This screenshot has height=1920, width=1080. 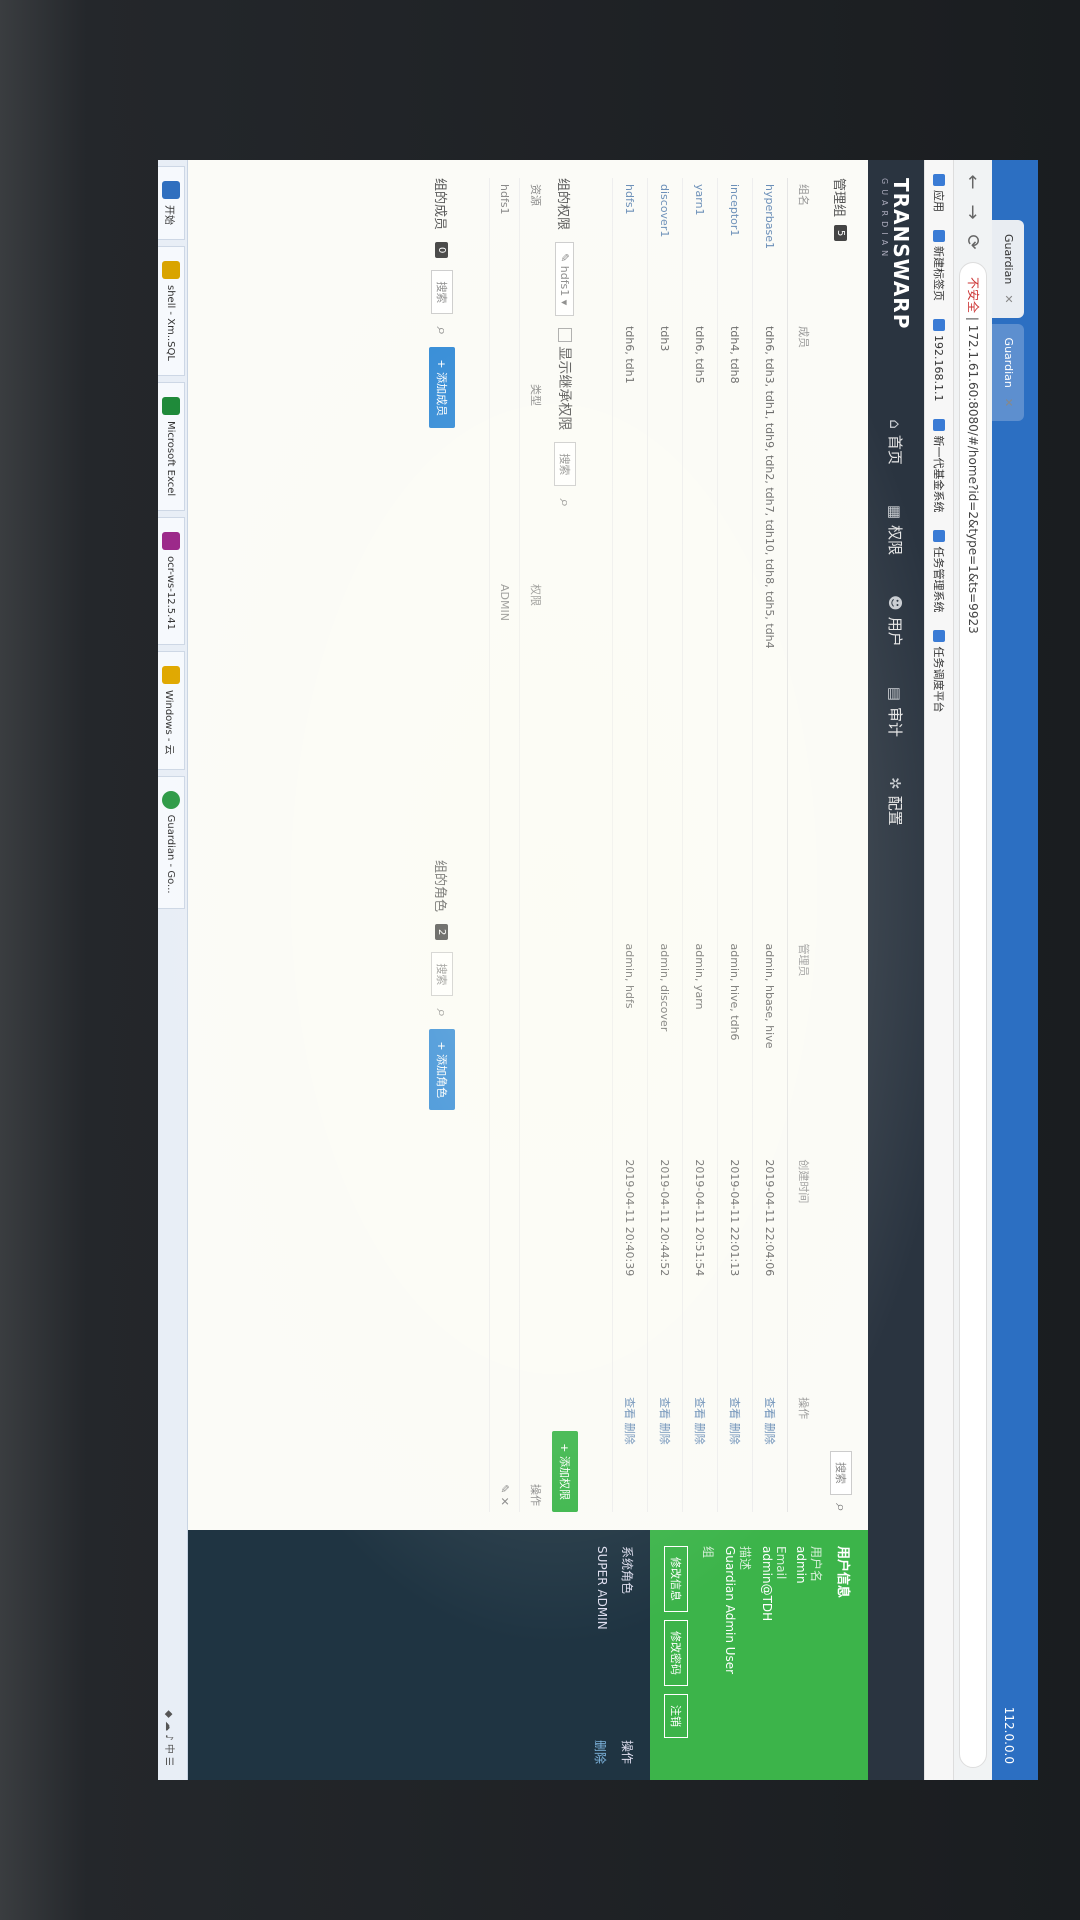 I want to click on group-link: hdfs1, so click(x=630, y=199).